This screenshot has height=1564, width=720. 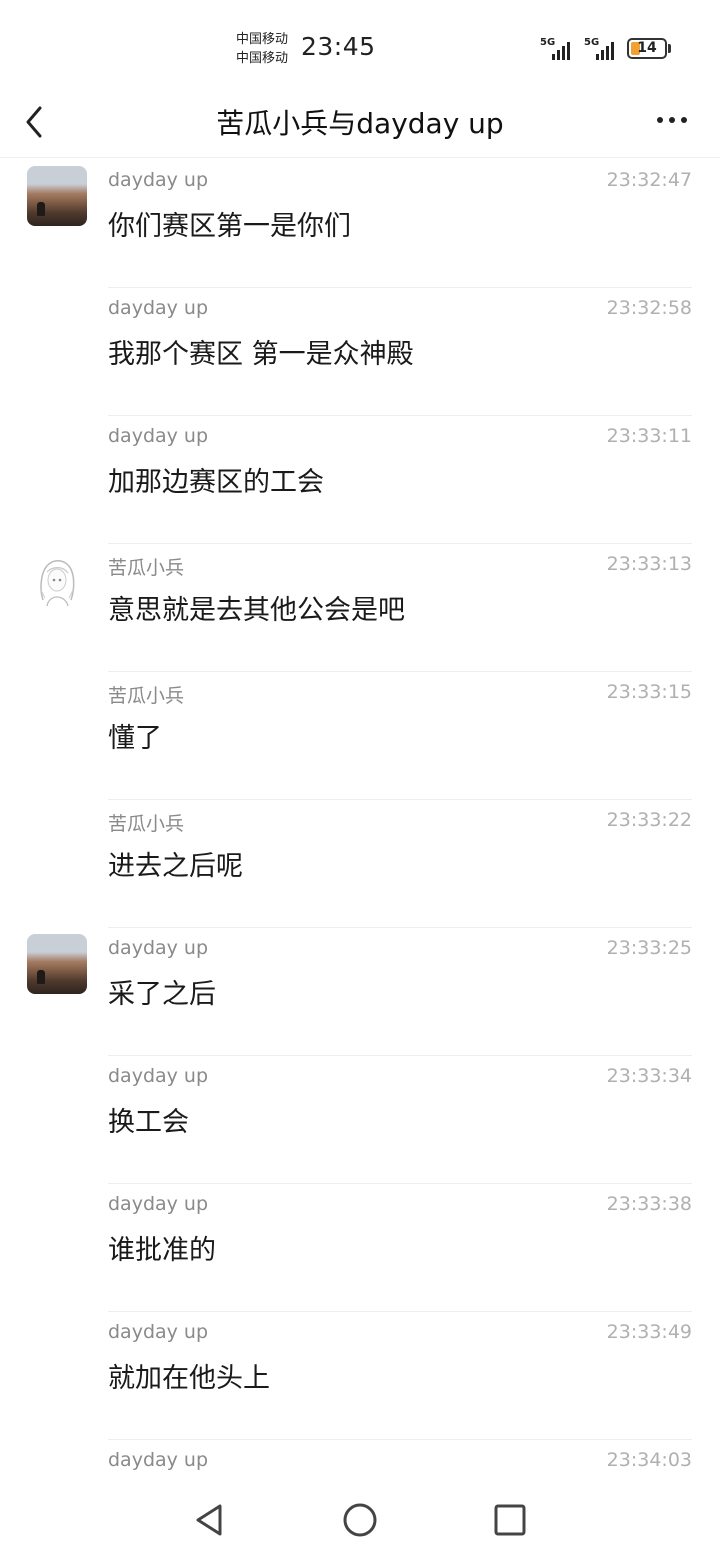 What do you see at coordinates (649, 564) in the screenshot?
I see `message-time: 23:33:13` at bounding box center [649, 564].